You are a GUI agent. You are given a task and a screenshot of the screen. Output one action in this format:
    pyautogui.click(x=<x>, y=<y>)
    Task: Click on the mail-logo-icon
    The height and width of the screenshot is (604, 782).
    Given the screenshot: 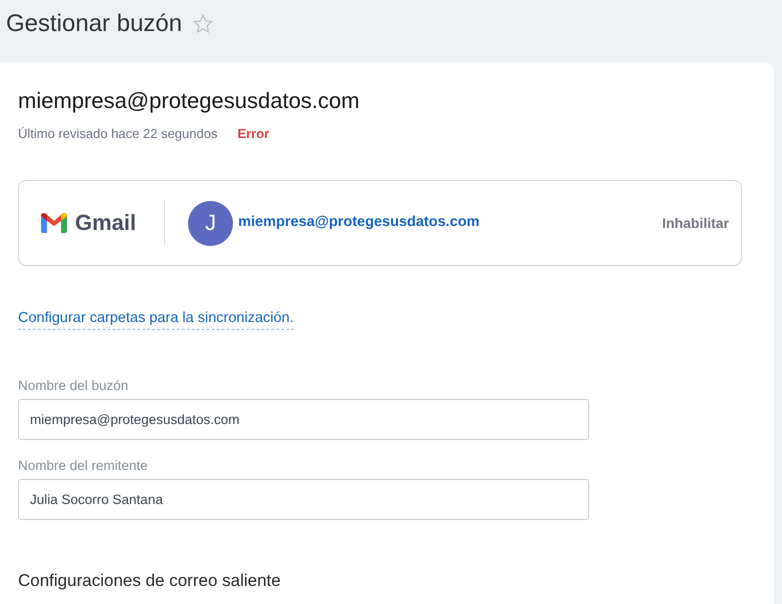 What is the action you would take?
    pyautogui.click(x=54, y=223)
    